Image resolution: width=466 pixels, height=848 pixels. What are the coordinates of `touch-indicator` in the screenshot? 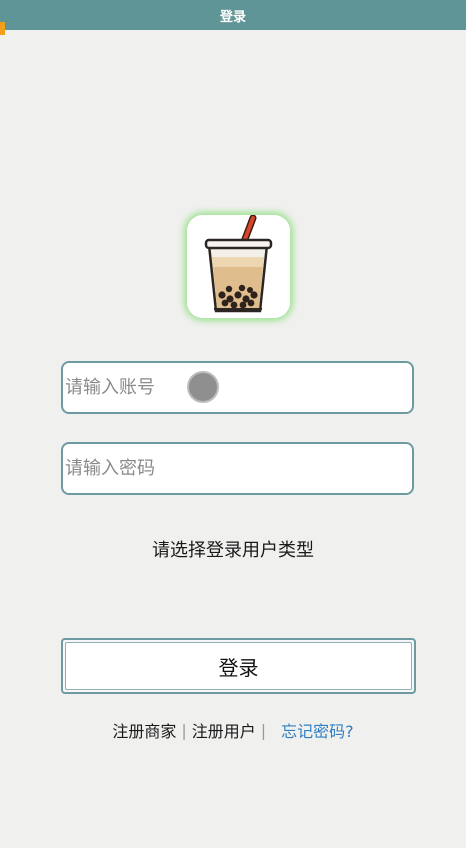 It's located at (203, 387).